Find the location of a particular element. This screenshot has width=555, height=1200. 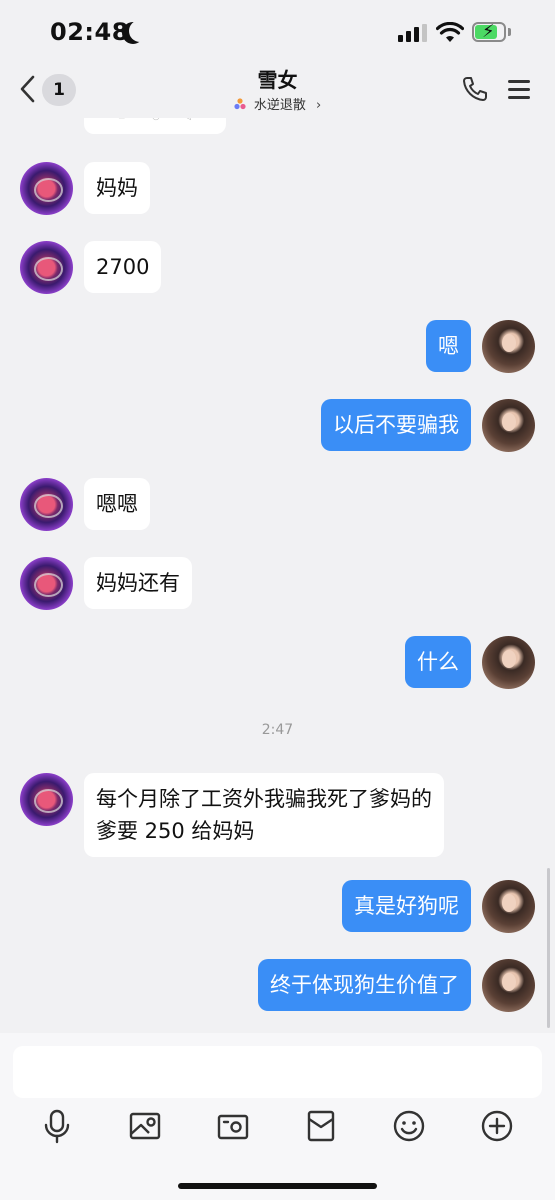

battery-charging-icon: ⚡ is located at coordinates (492, 31).